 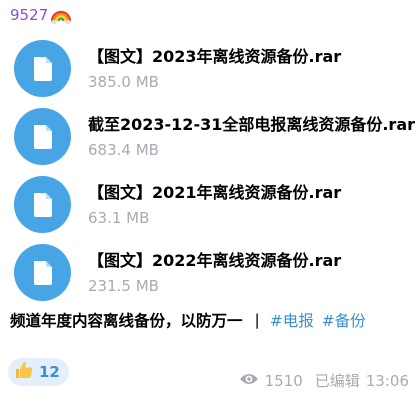 What do you see at coordinates (61, 15) in the screenshot?
I see `rainbow-icon` at bounding box center [61, 15].